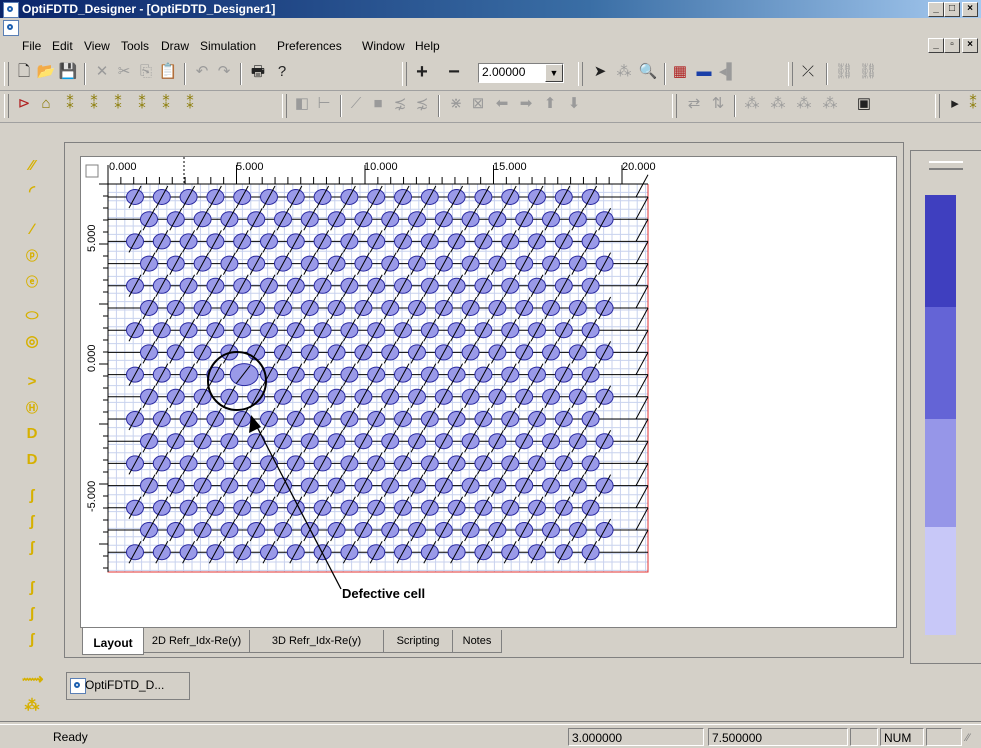  Describe the element at coordinates (648, 72) in the screenshot. I see `zoom-lens-icon: 🔍` at that location.